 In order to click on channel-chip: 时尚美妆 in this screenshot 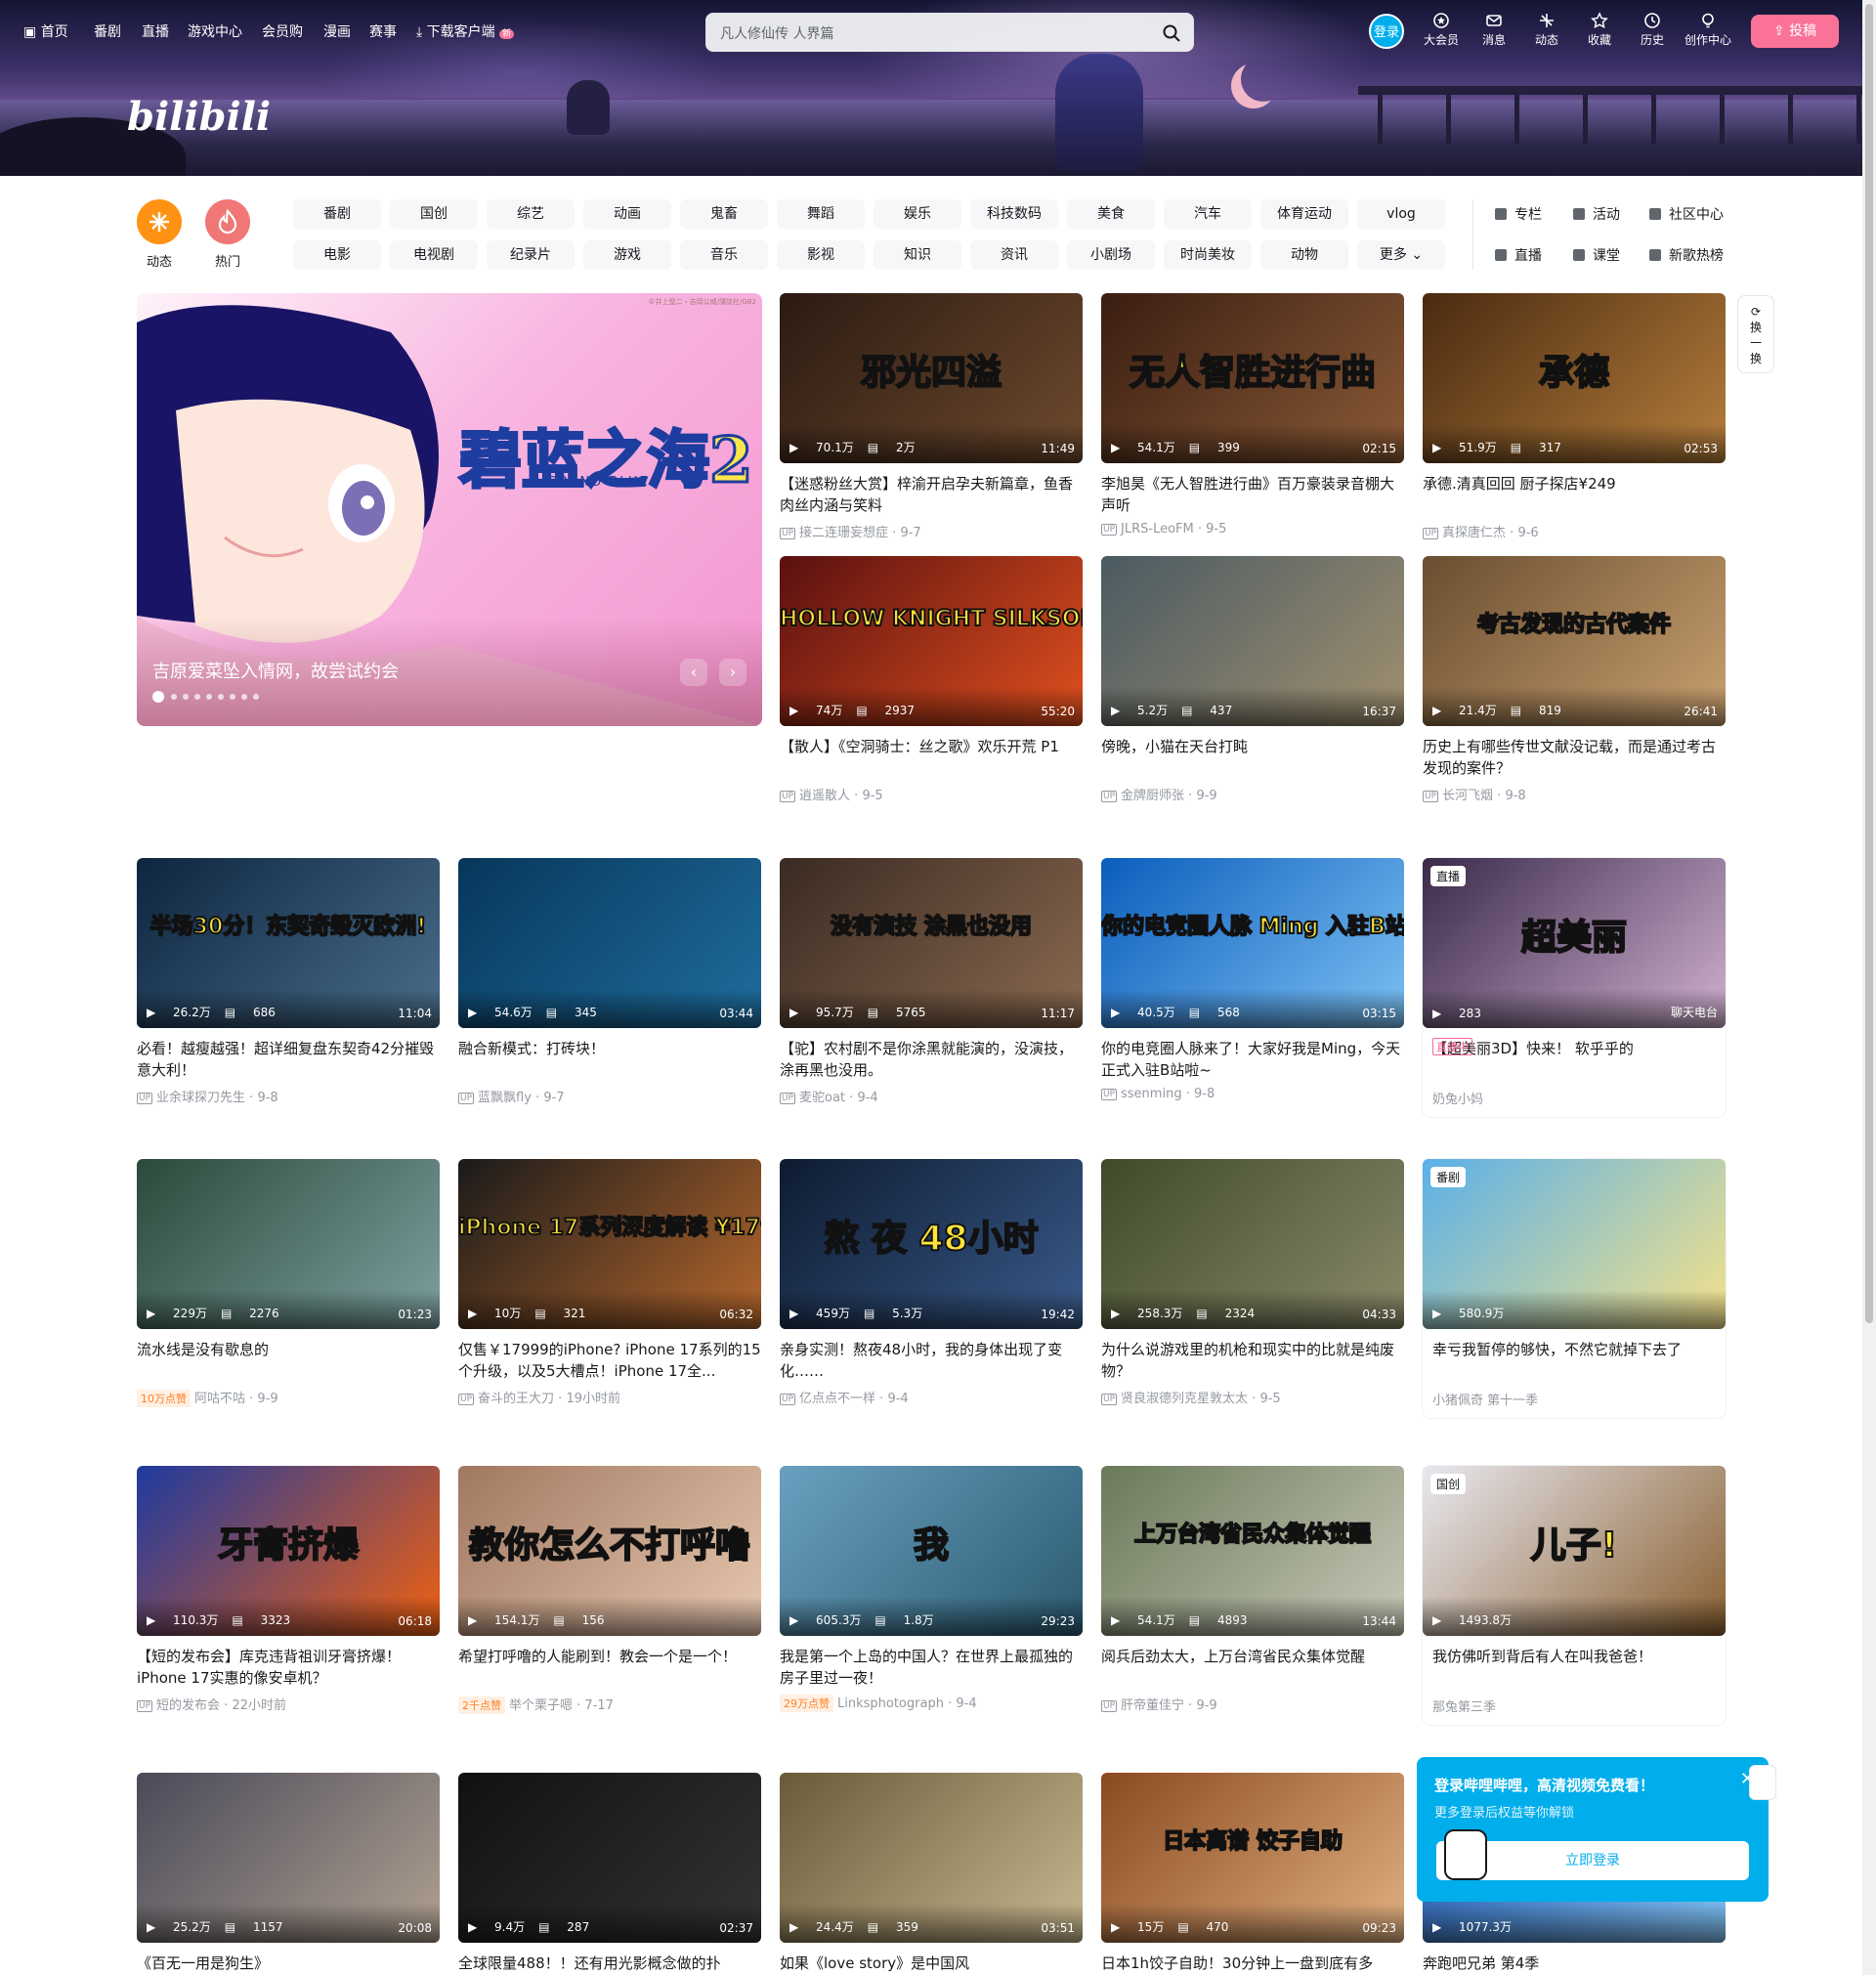, I will do `click(1208, 255)`.